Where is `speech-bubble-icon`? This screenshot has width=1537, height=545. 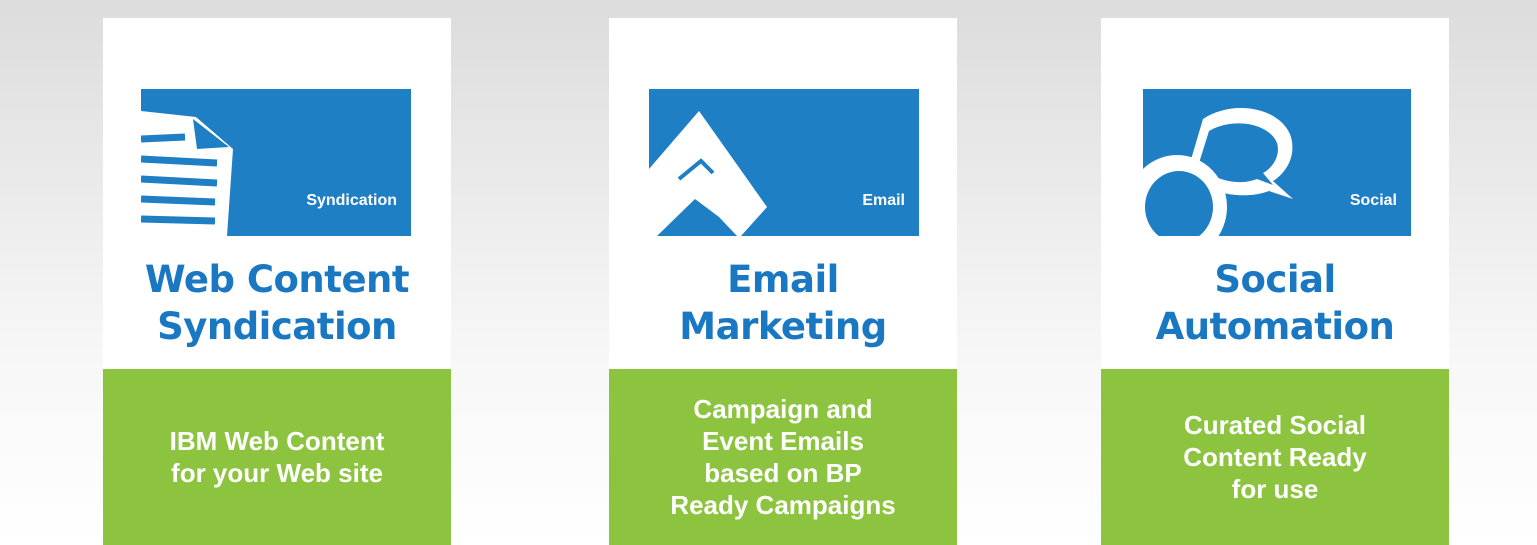
speech-bubble-icon is located at coordinates (1218, 171).